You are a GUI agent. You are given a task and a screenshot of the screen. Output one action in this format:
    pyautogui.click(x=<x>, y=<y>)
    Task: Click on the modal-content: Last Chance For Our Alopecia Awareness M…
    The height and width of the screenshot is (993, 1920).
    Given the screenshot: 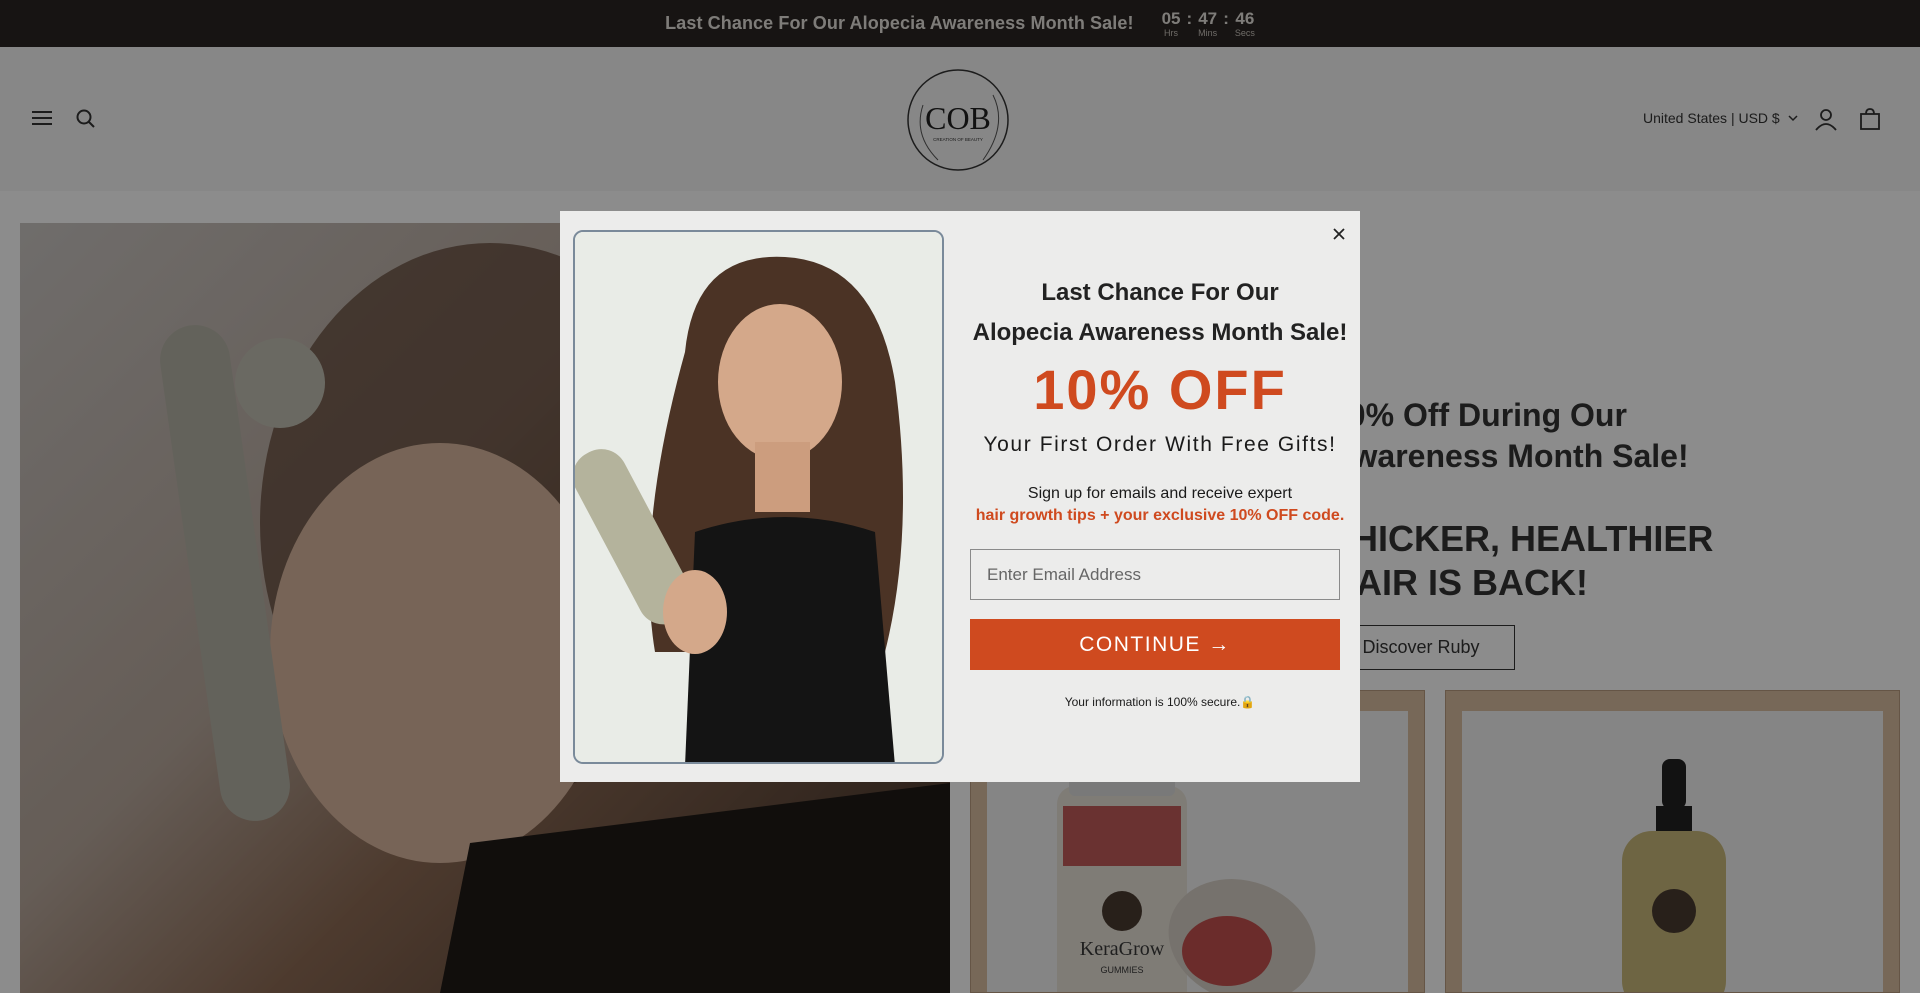 What is the action you would take?
    pyautogui.click(x=1160, y=496)
    